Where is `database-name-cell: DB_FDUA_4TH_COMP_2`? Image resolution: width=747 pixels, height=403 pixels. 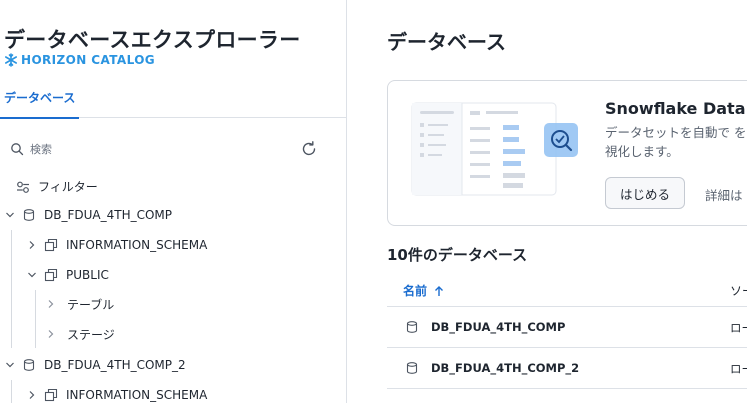 database-name-cell: DB_FDUA_4TH_COMP_2 is located at coordinates (505, 368).